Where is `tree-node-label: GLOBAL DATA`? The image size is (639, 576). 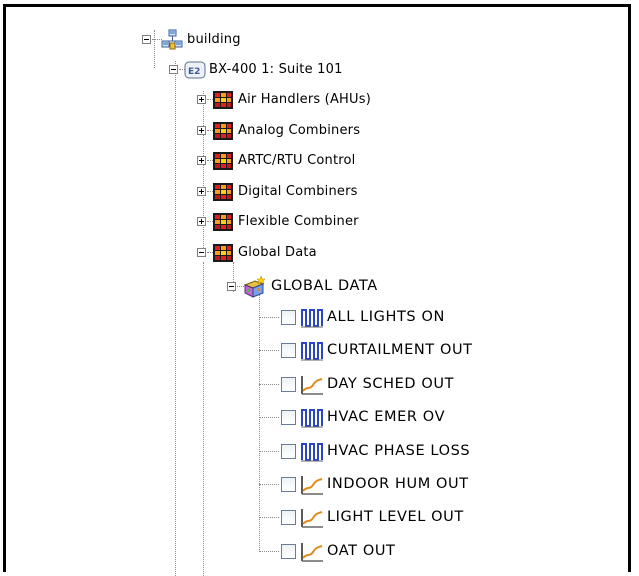 tree-node-label: GLOBAL DATA is located at coordinates (324, 286).